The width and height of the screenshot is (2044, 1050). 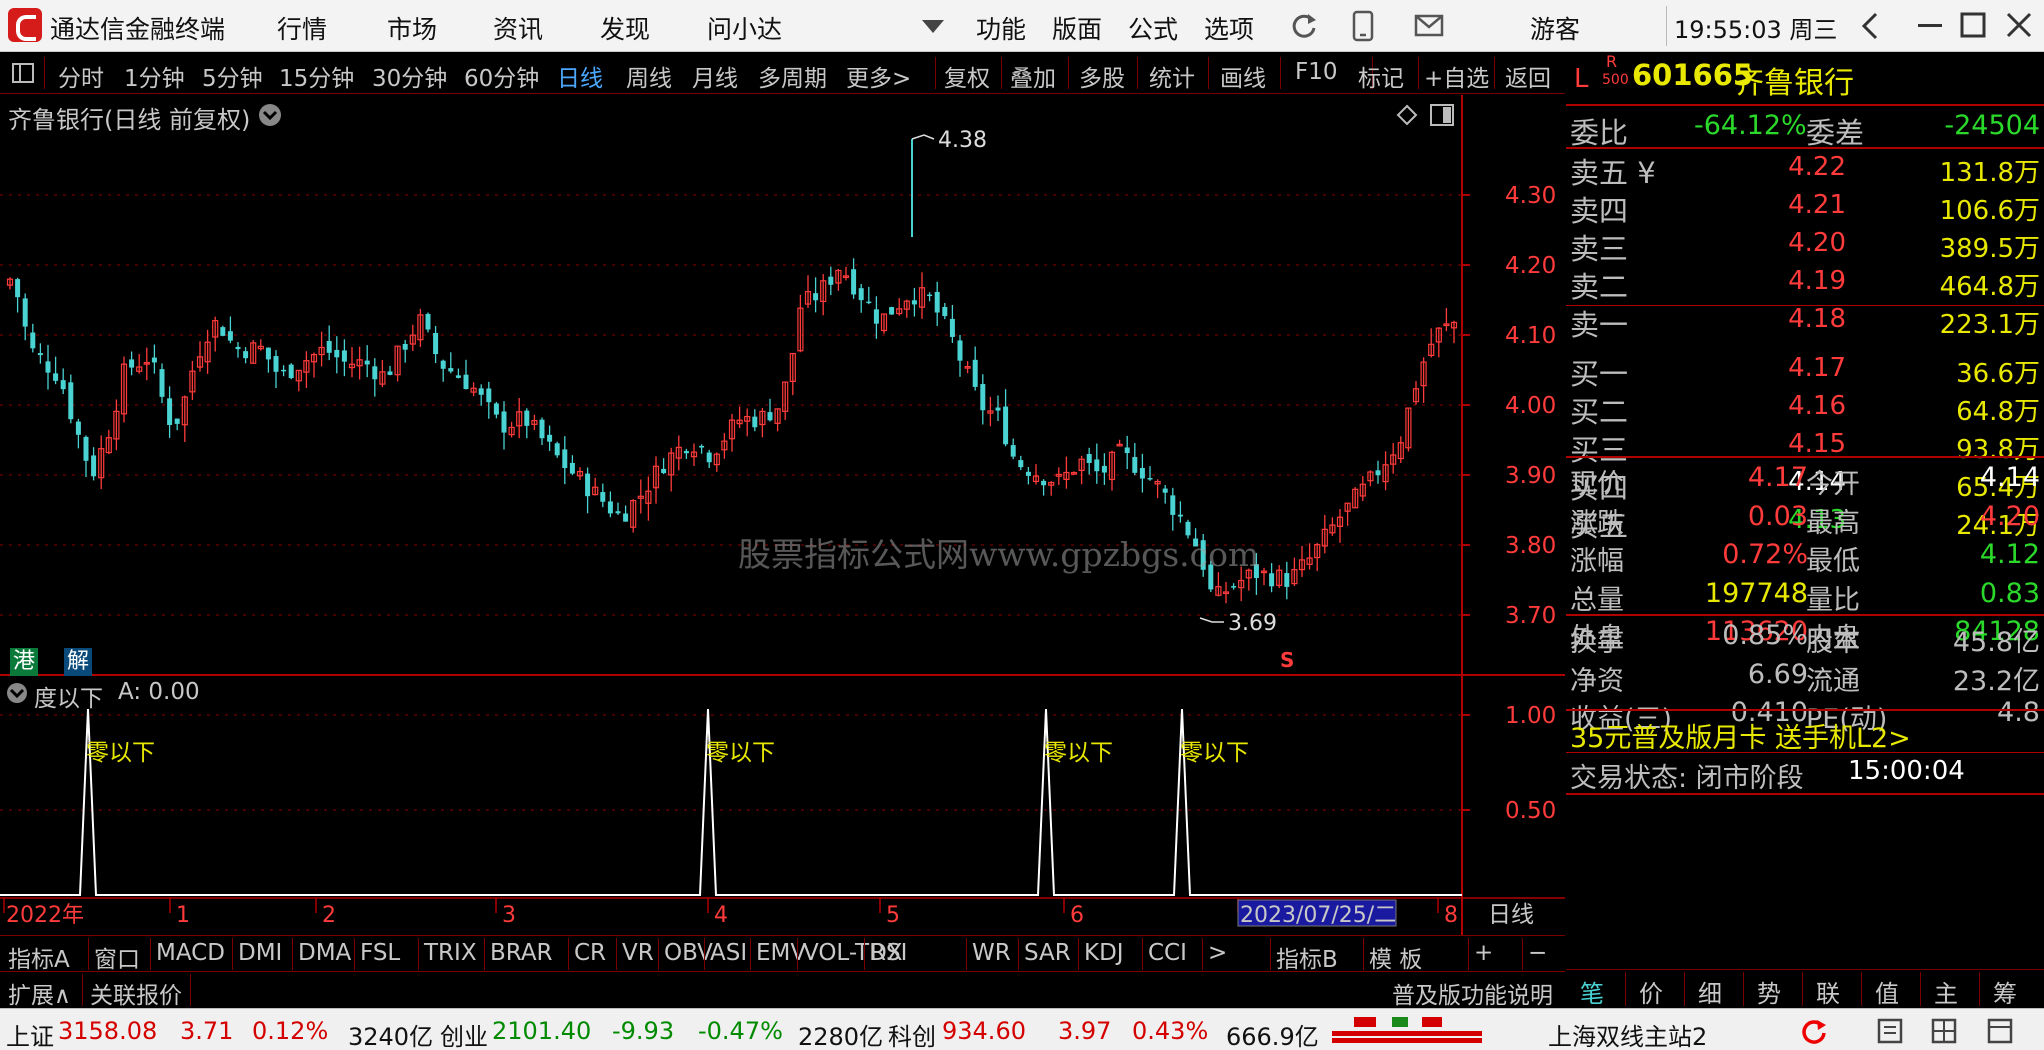 What do you see at coordinates (260, 953) in the screenshot?
I see `indicator-tab-3: DMI` at bounding box center [260, 953].